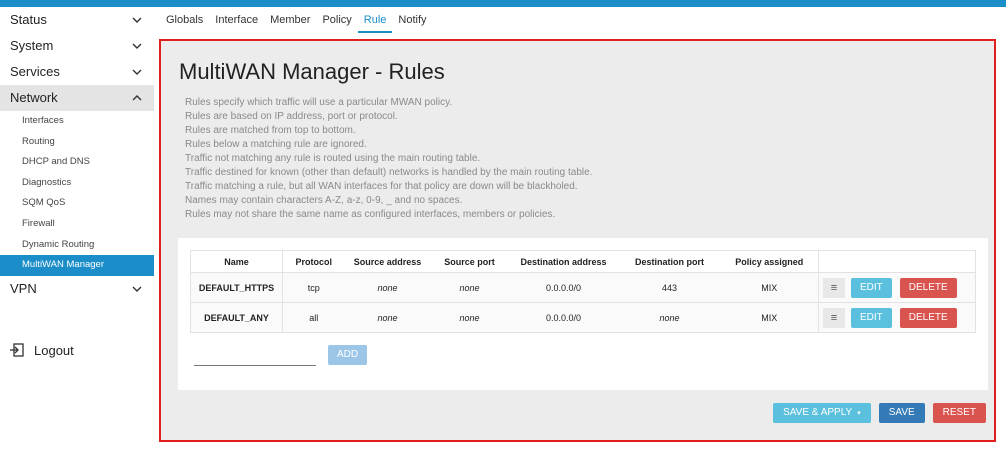  I want to click on sidebar-menu-label: Status, so click(28, 19).